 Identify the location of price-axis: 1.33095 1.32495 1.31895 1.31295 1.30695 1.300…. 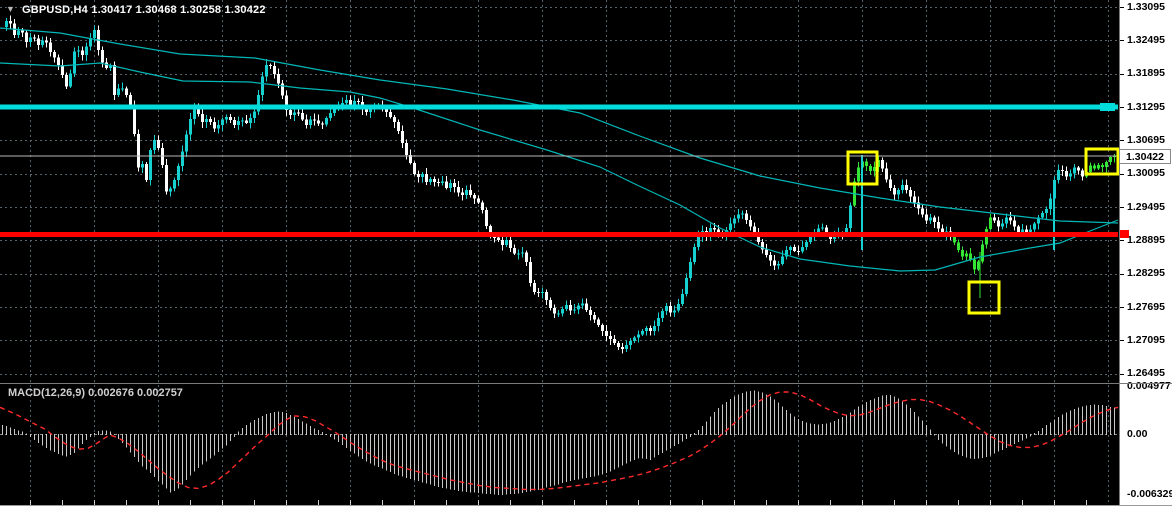
(1145, 263).